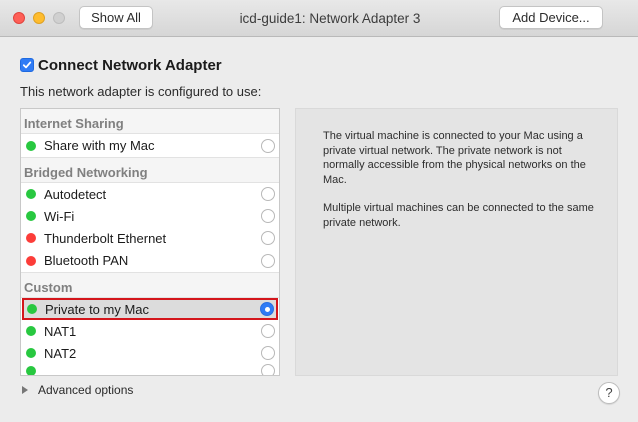  I want to click on connect-adapter-checkbox, so click(27, 65).